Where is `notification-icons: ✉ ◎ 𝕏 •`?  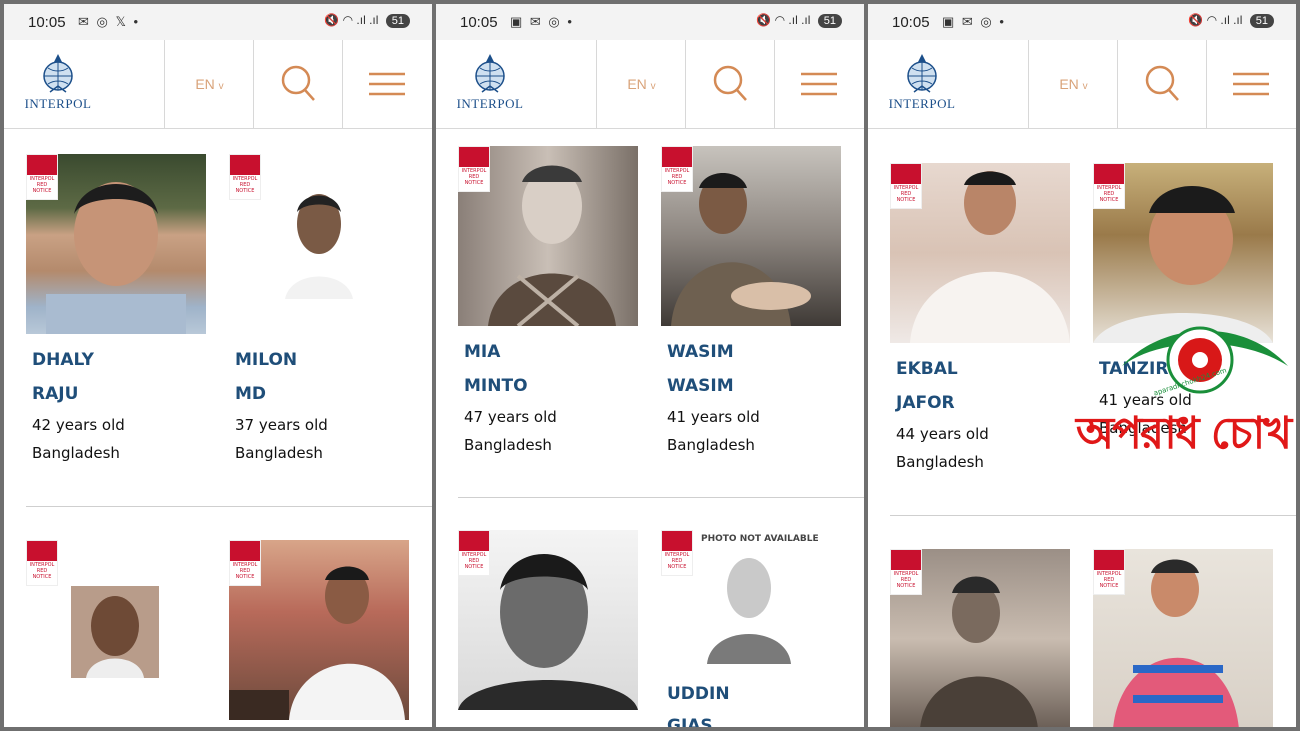
notification-icons: ✉ ◎ 𝕏 • is located at coordinates (109, 21).